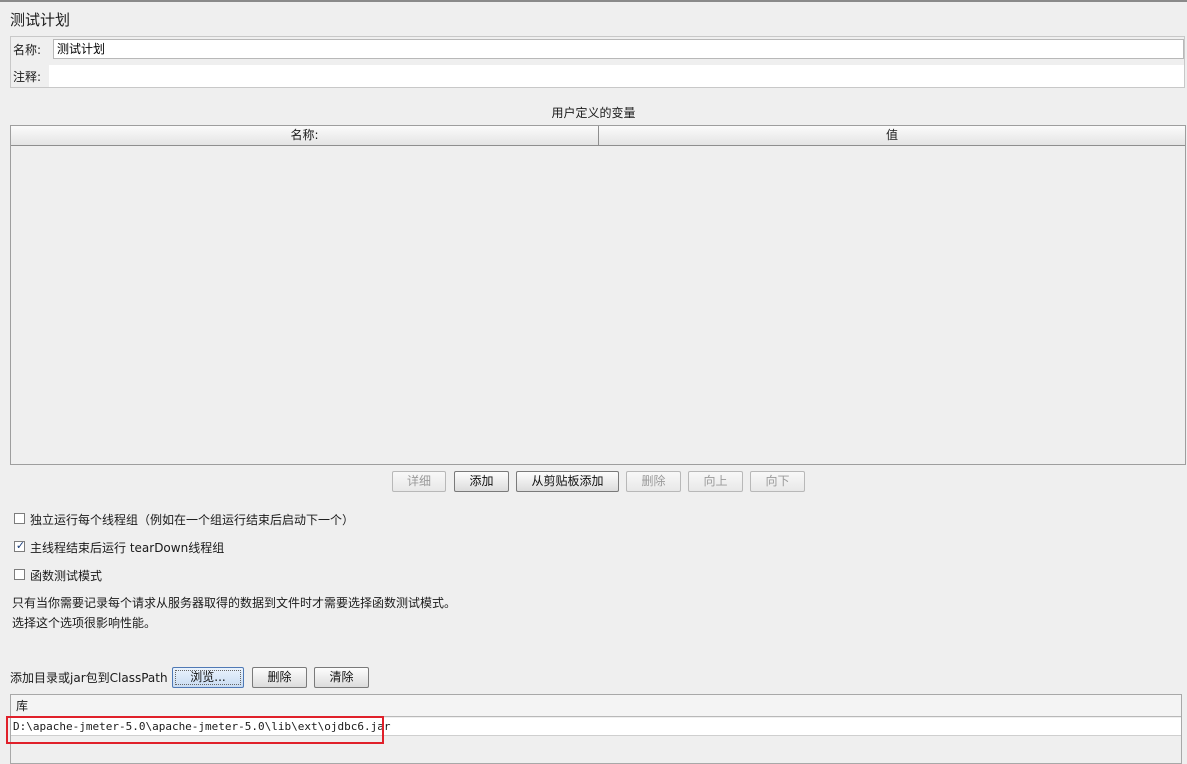 This screenshot has width=1187, height=764. Describe the element at coordinates (66, 576) in the screenshot. I see `functional-test-mode-label: 函数测试模式` at that location.